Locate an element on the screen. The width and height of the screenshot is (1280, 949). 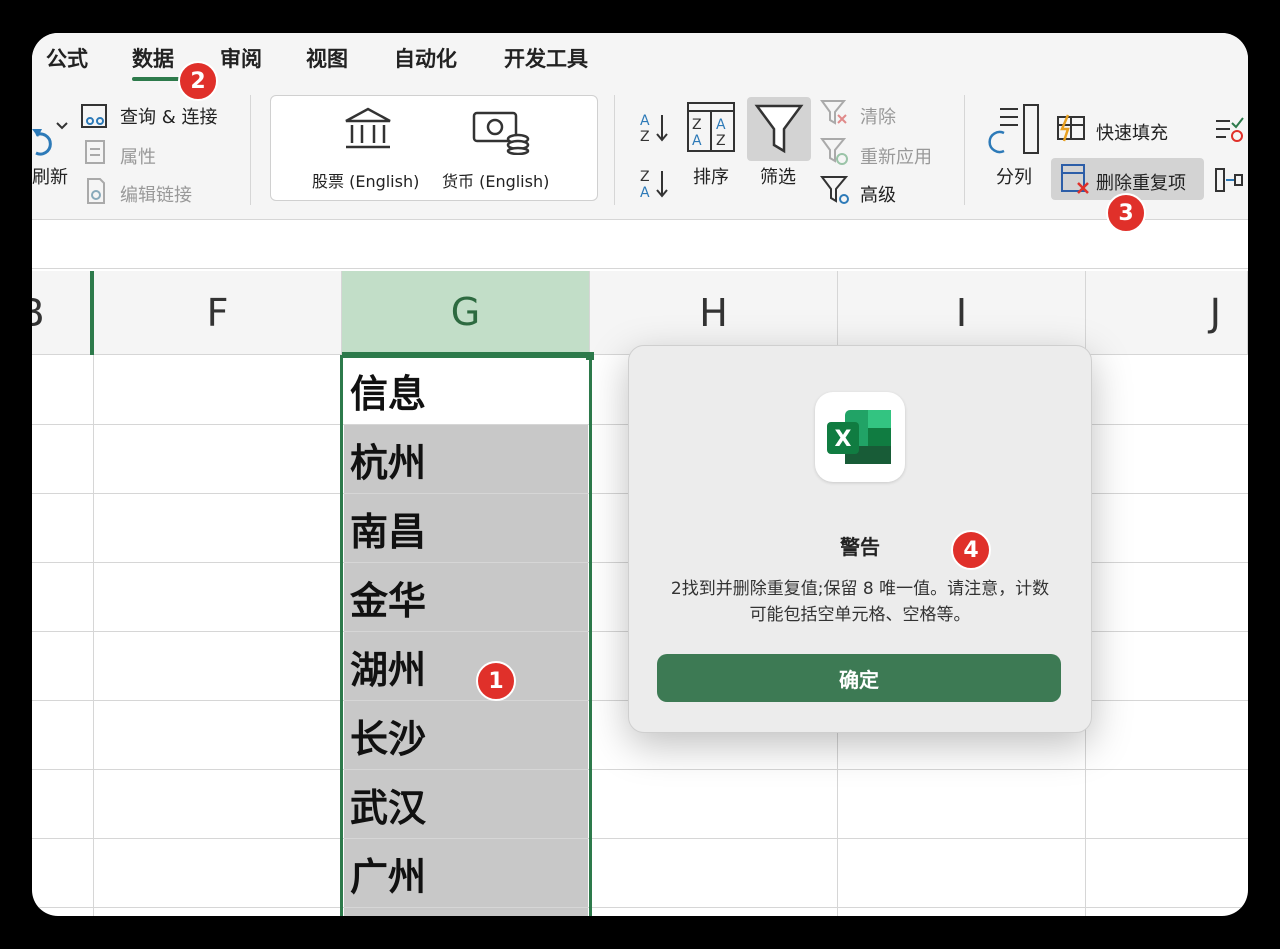
currency-icon is located at coordinates (502, 132).